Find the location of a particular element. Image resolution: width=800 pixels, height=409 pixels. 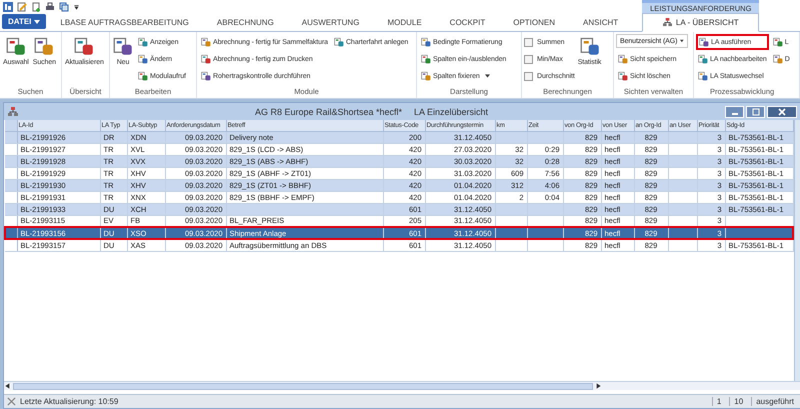

ribbon-tab: MODULE is located at coordinates (404, 22).